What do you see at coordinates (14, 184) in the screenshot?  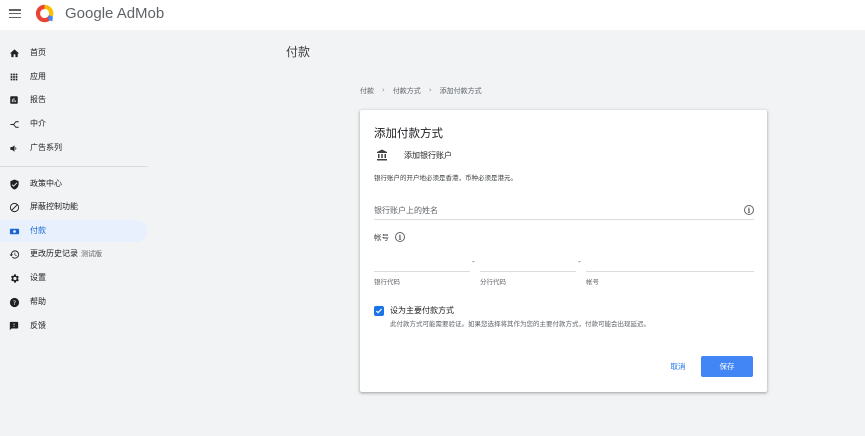 I see `shield-icon` at bounding box center [14, 184].